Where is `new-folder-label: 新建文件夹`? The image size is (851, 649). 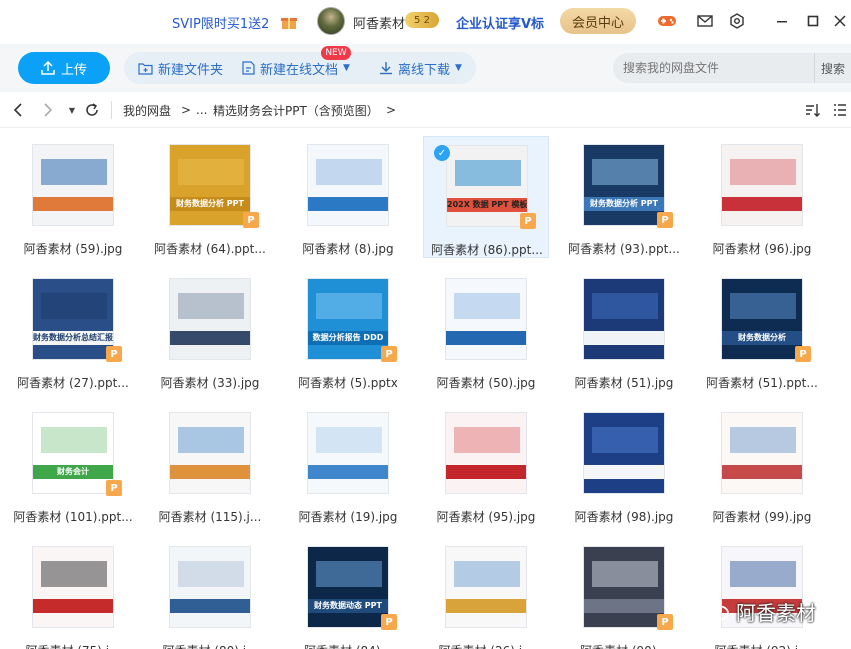
new-folder-label: 新建文件夹 is located at coordinates (191, 70).